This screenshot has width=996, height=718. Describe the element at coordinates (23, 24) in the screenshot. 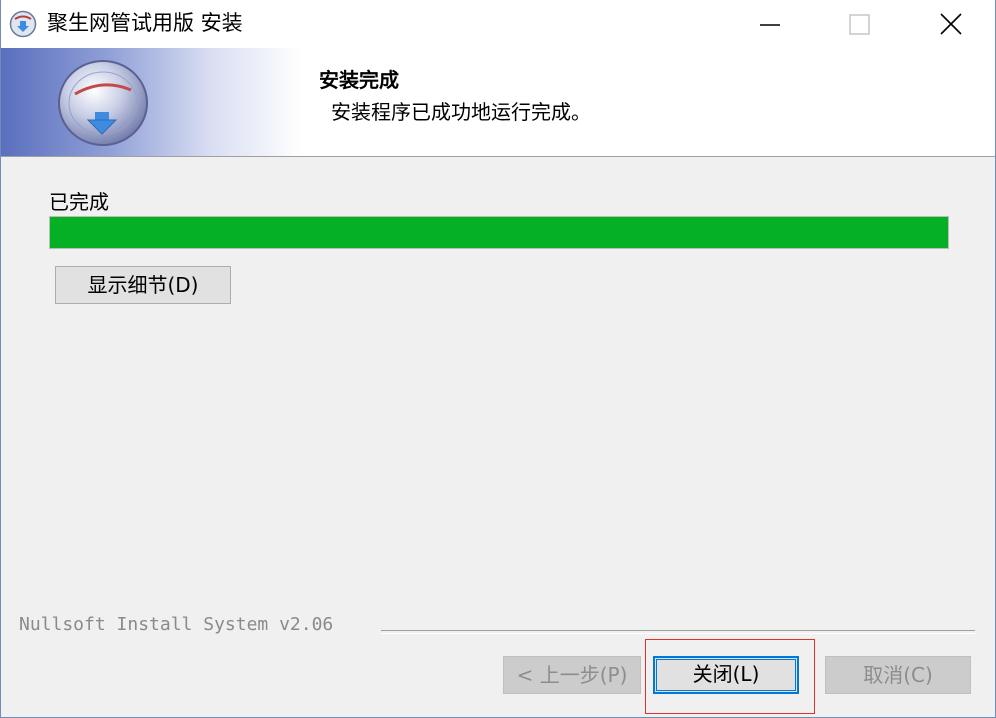

I see `installer-app-icon` at that location.